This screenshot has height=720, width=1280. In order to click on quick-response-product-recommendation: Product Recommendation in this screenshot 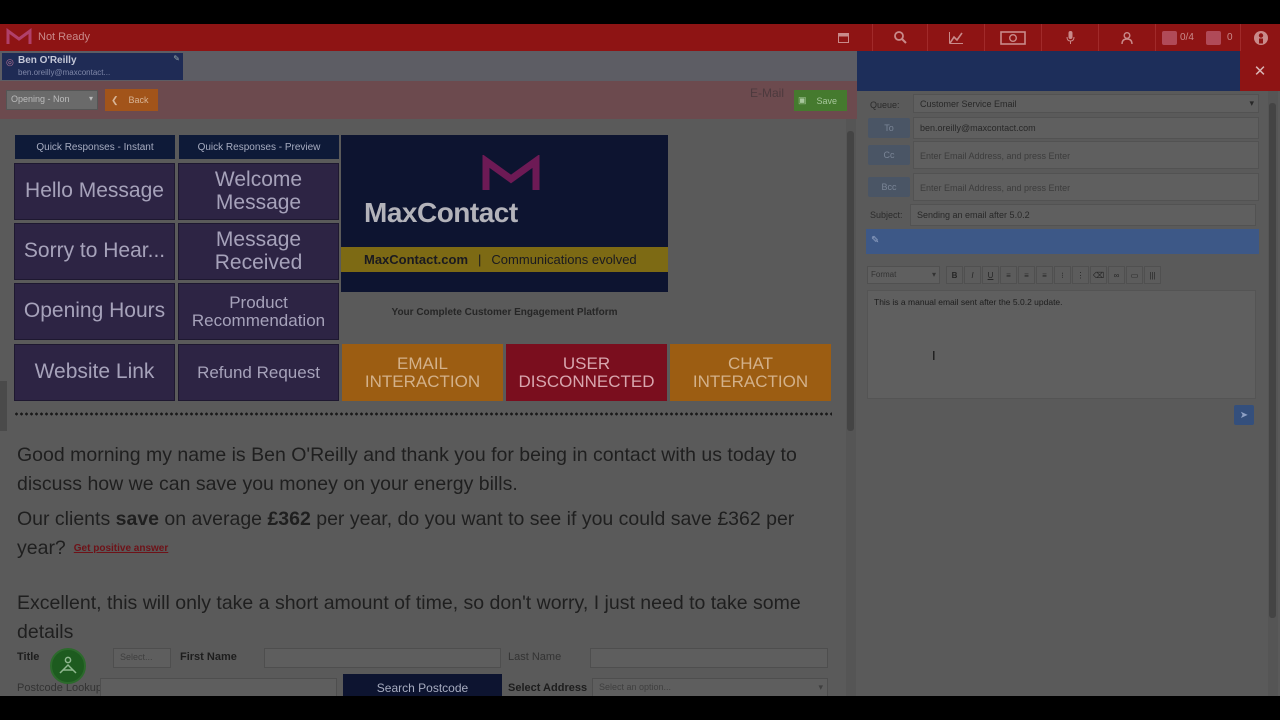, I will do `click(258, 311)`.